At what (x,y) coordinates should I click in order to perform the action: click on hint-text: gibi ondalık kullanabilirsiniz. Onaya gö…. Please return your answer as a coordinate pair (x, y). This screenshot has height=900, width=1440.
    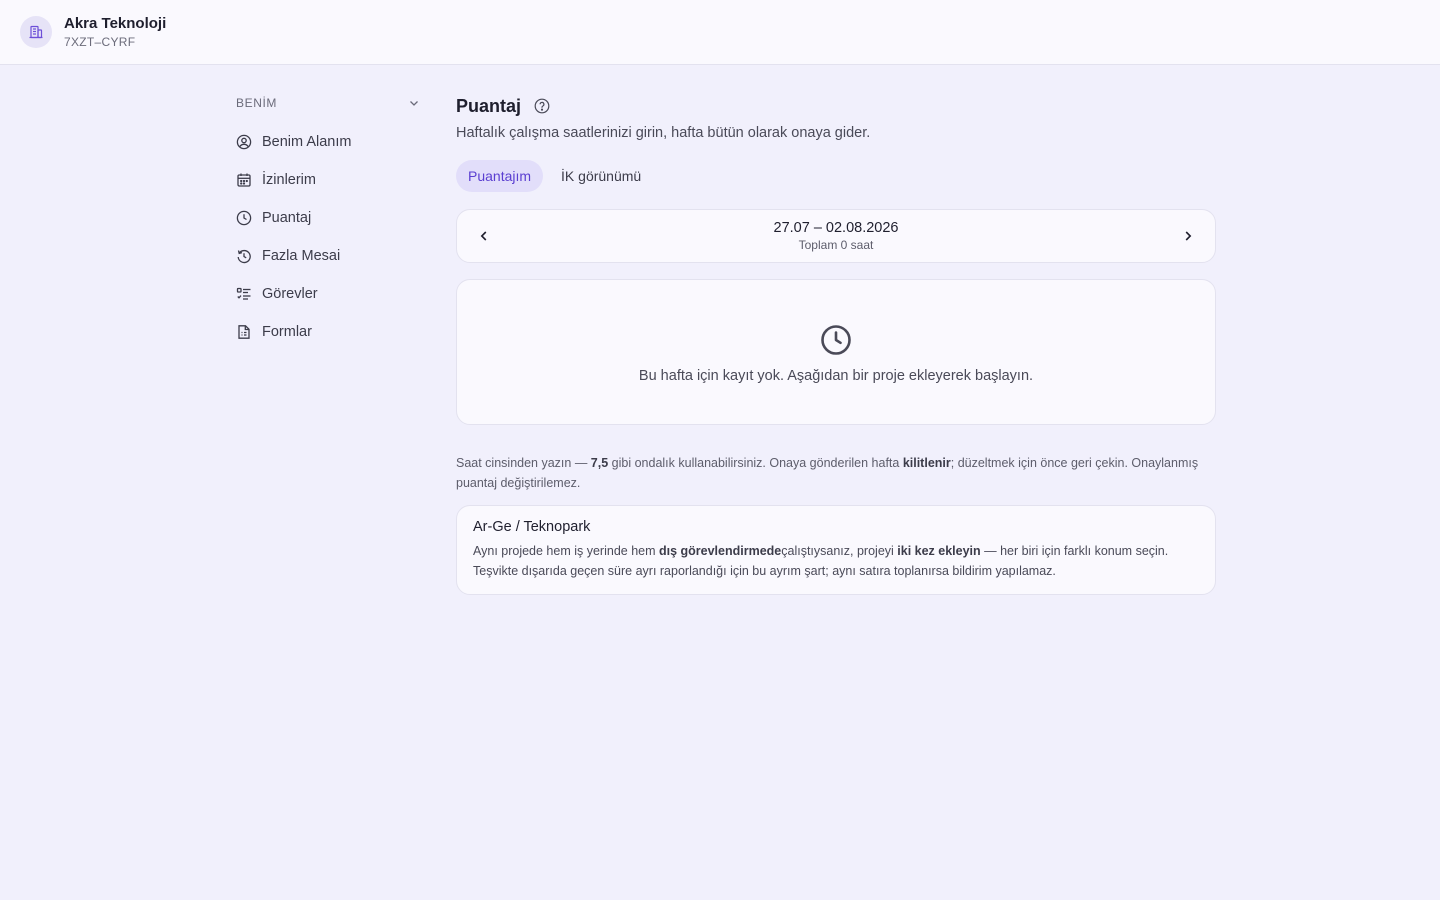
    Looking at the image, I should click on (755, 463).